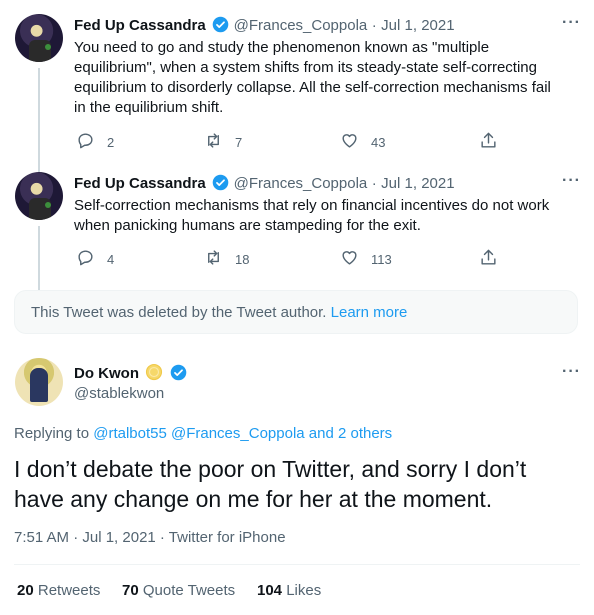 This screenshot has width=594, height=615. Describe the element at coordinates (226, 259) in the screenshot. I see `retweet-button: 18` at that location.